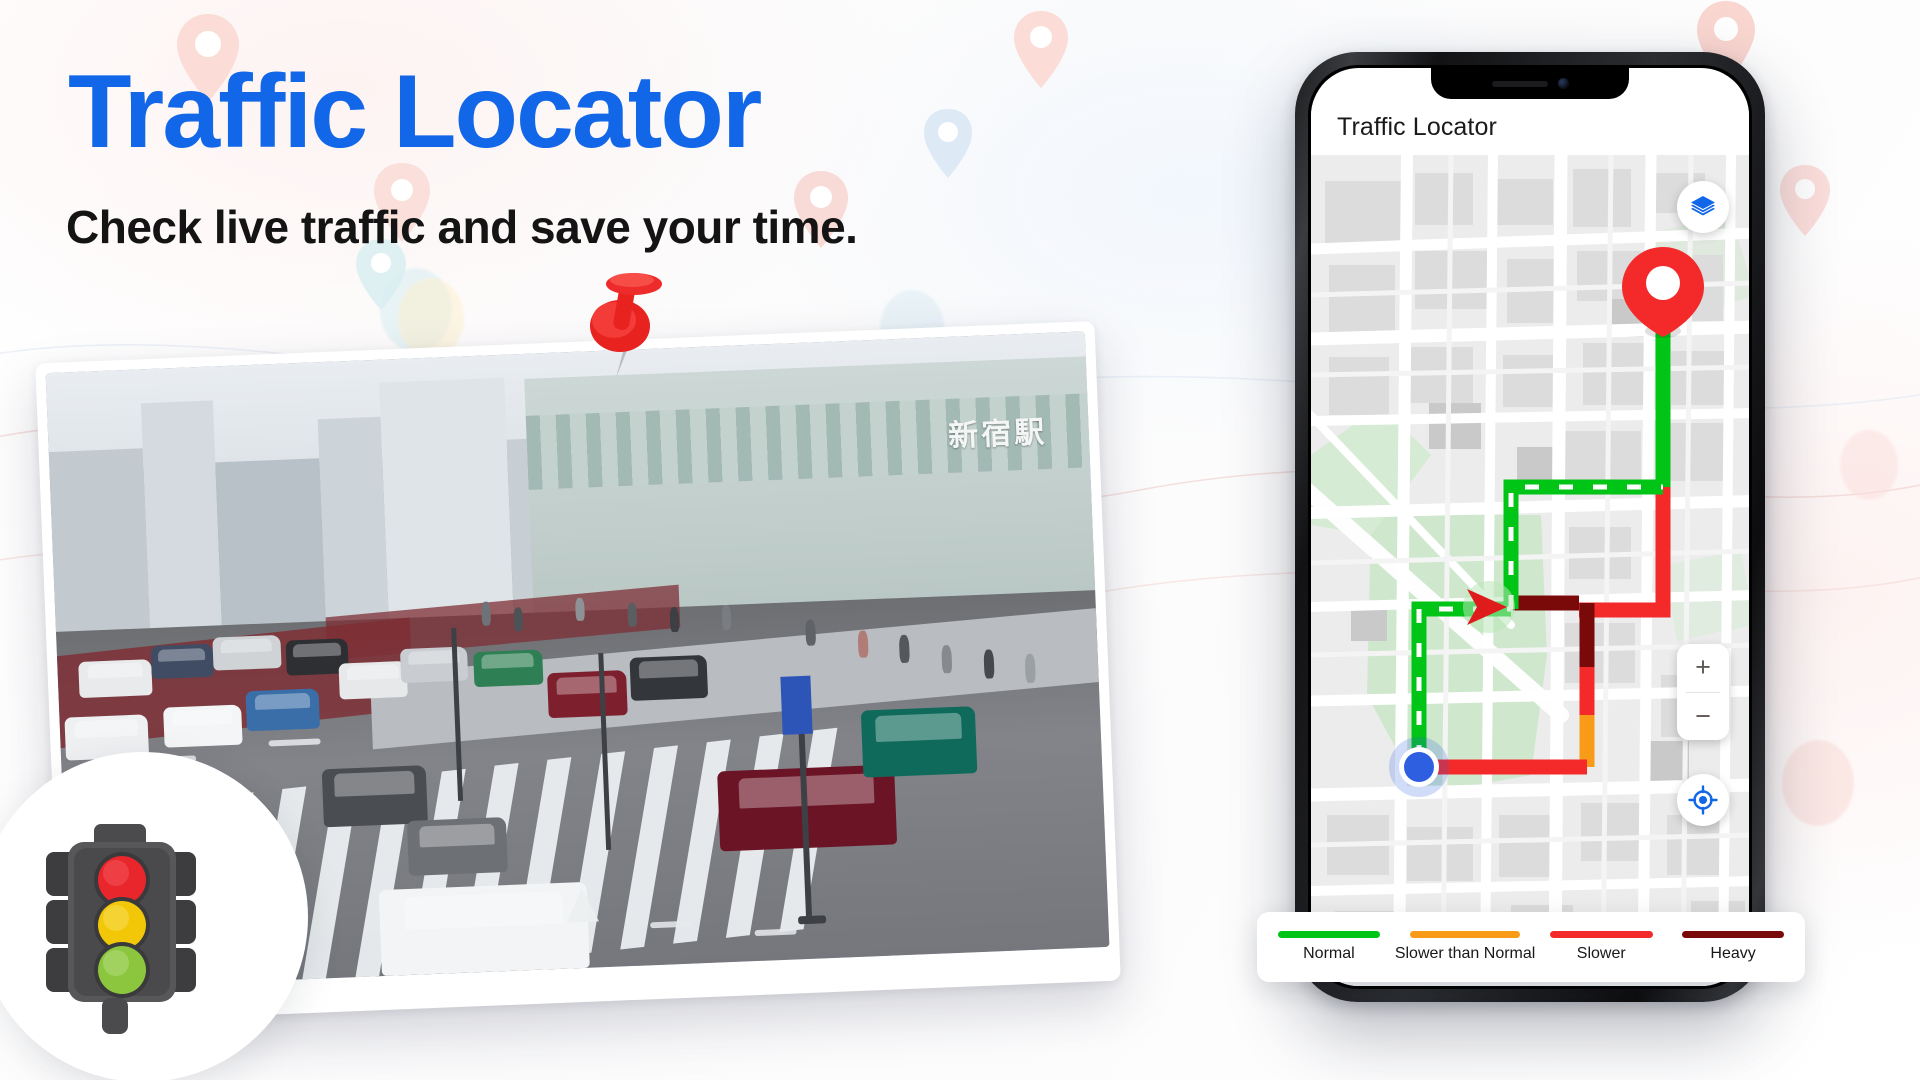  What do you see at coordinates (1733, 953) in the screenshot?
I see `legend-label: Heavy` at bounding box center [1733, 953].